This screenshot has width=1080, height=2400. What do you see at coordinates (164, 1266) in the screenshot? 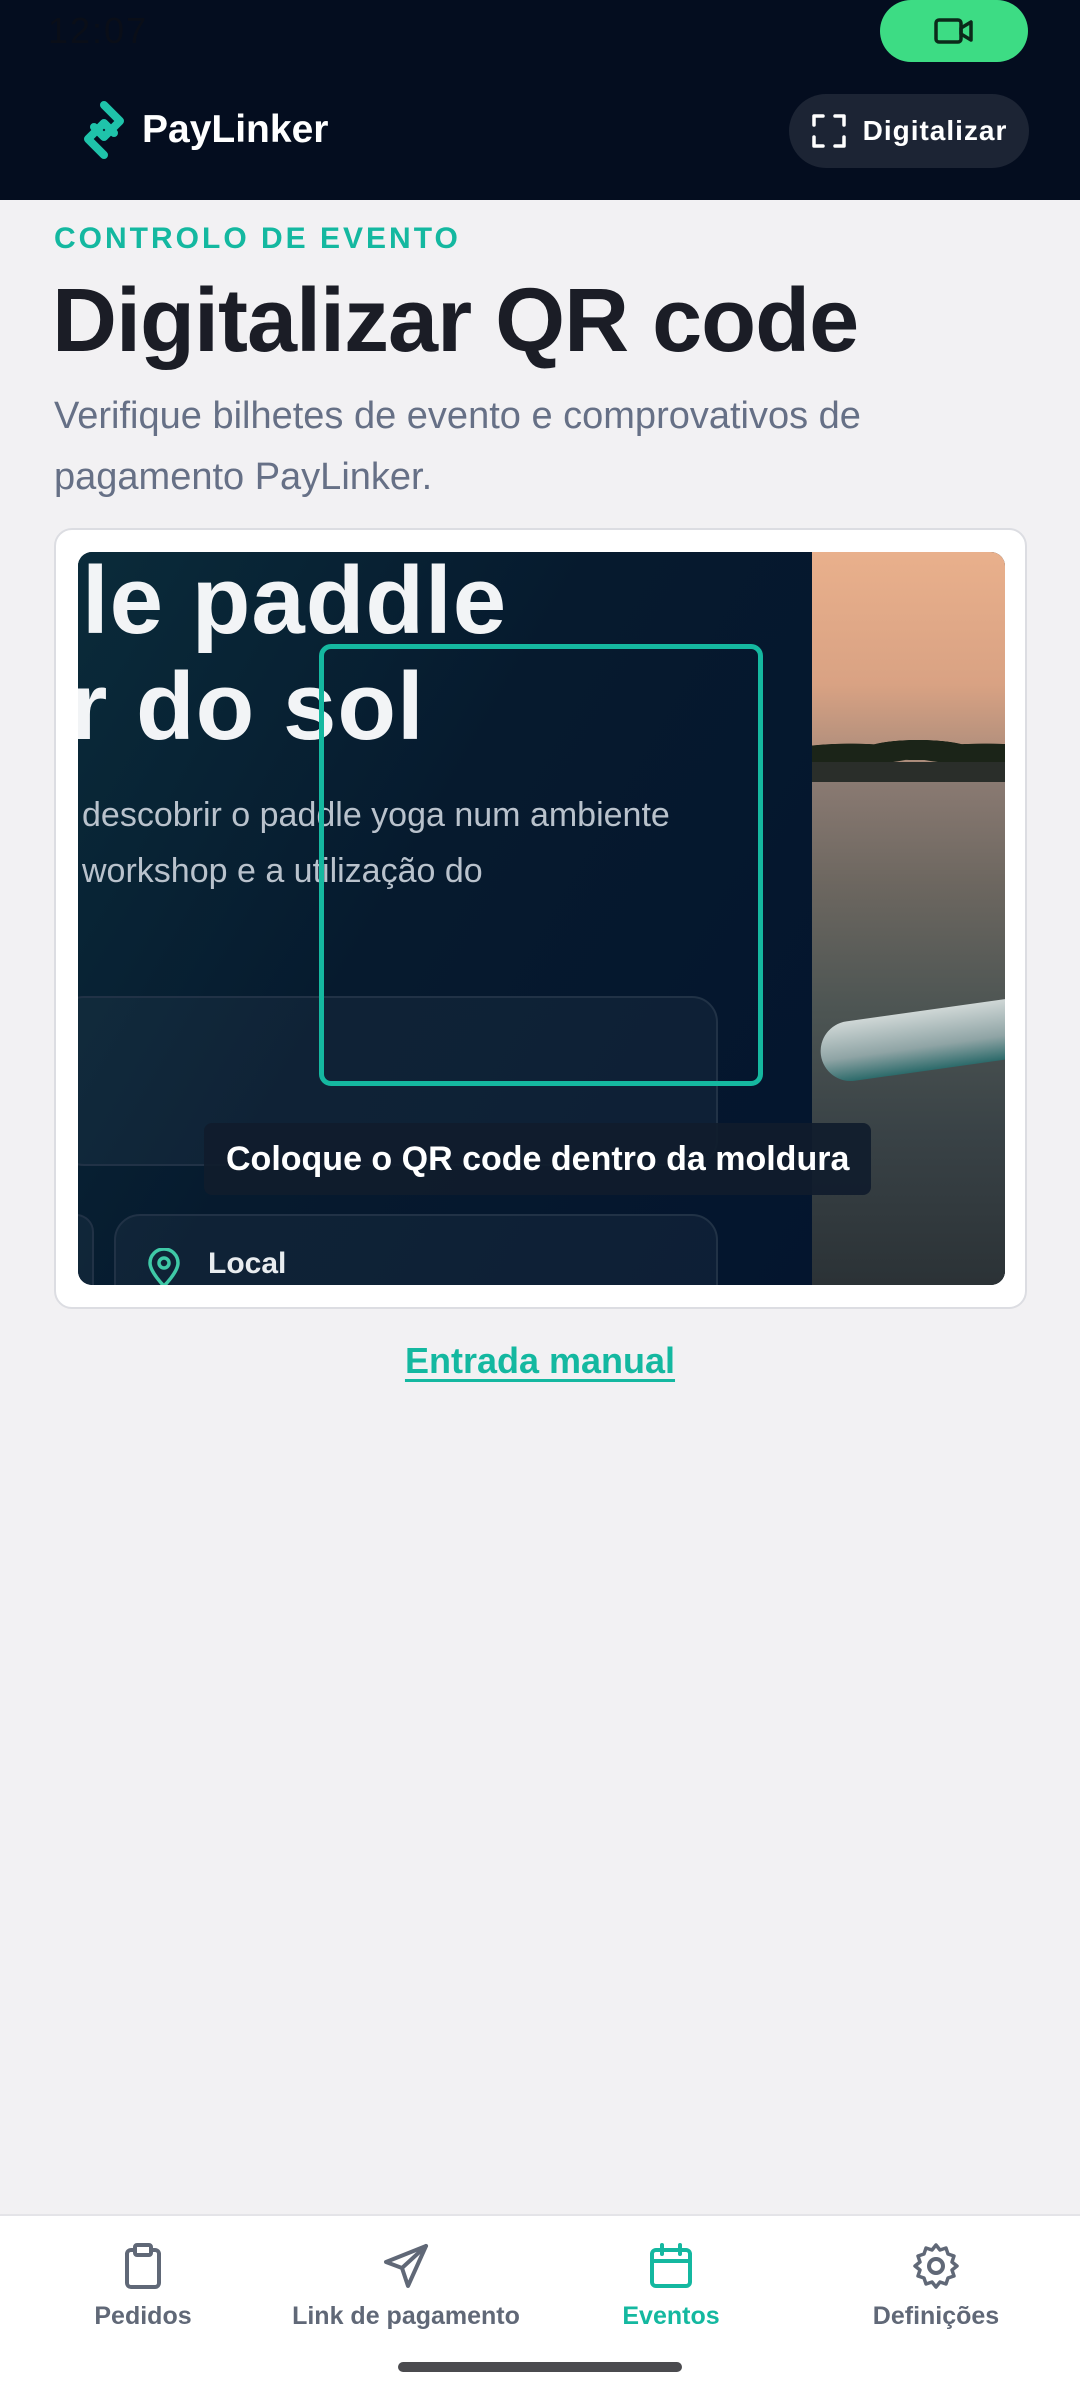
I see `location-pin-icon` at bounding box center [164, 1266].